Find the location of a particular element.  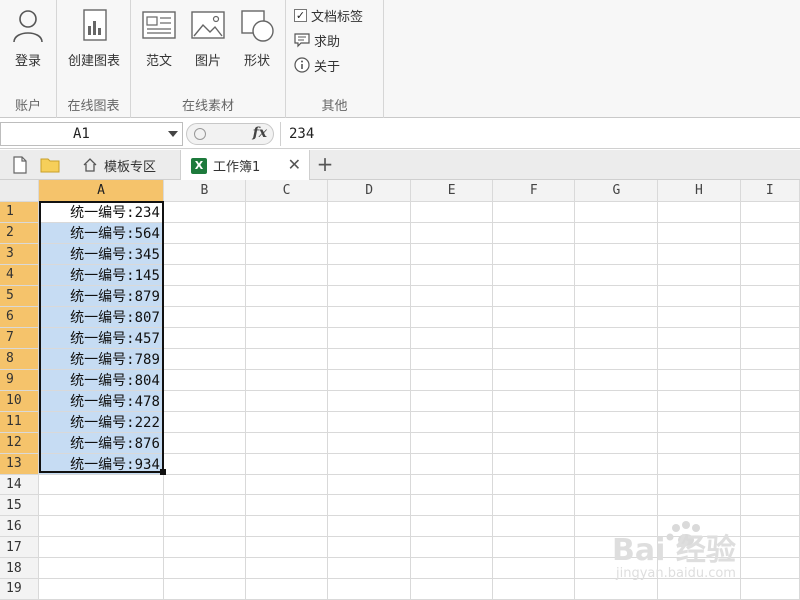

name-box: A1 is located at coordinates (91, 134).